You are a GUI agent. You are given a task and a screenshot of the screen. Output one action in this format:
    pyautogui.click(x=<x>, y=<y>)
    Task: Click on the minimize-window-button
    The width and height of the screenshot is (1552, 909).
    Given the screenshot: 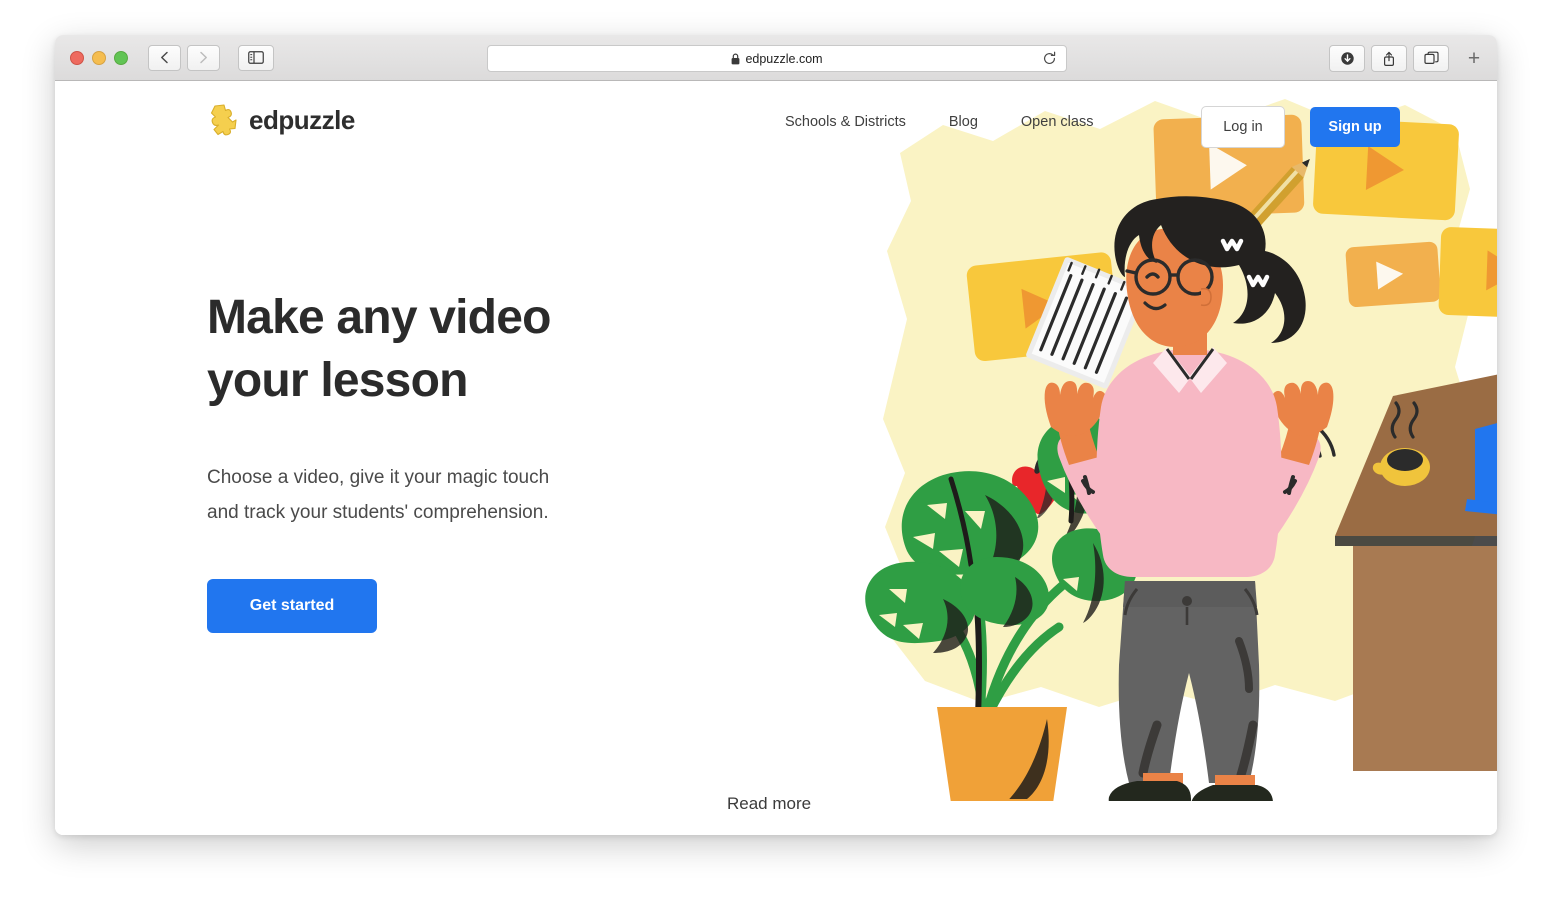 What is the action you would take?
    pyautogui.click(x=99, y=57)
    